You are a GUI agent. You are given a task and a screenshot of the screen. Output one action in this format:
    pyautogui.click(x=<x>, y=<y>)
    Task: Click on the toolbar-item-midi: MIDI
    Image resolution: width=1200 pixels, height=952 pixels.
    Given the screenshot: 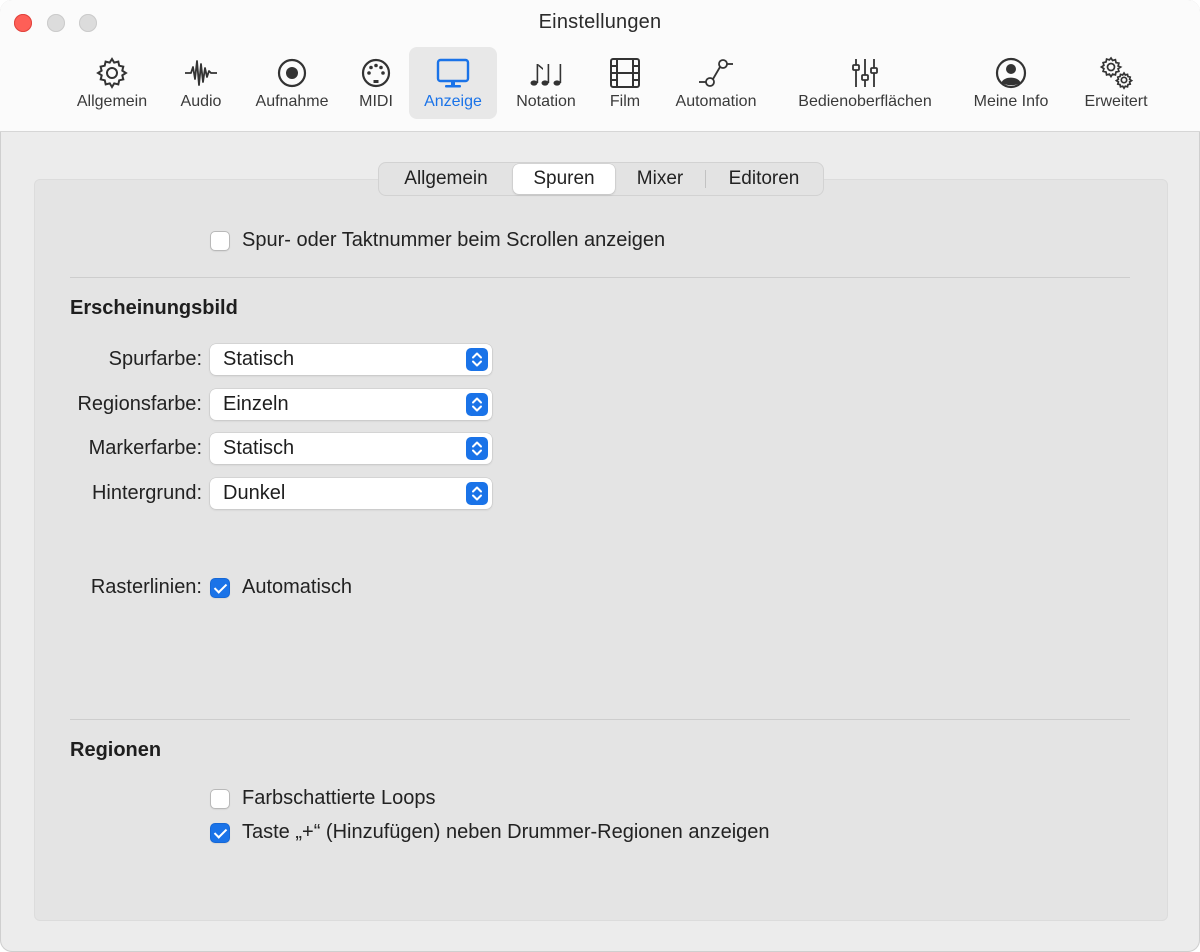 What is the action you would take?
    pyautogui.click(x=376, y=83)
    